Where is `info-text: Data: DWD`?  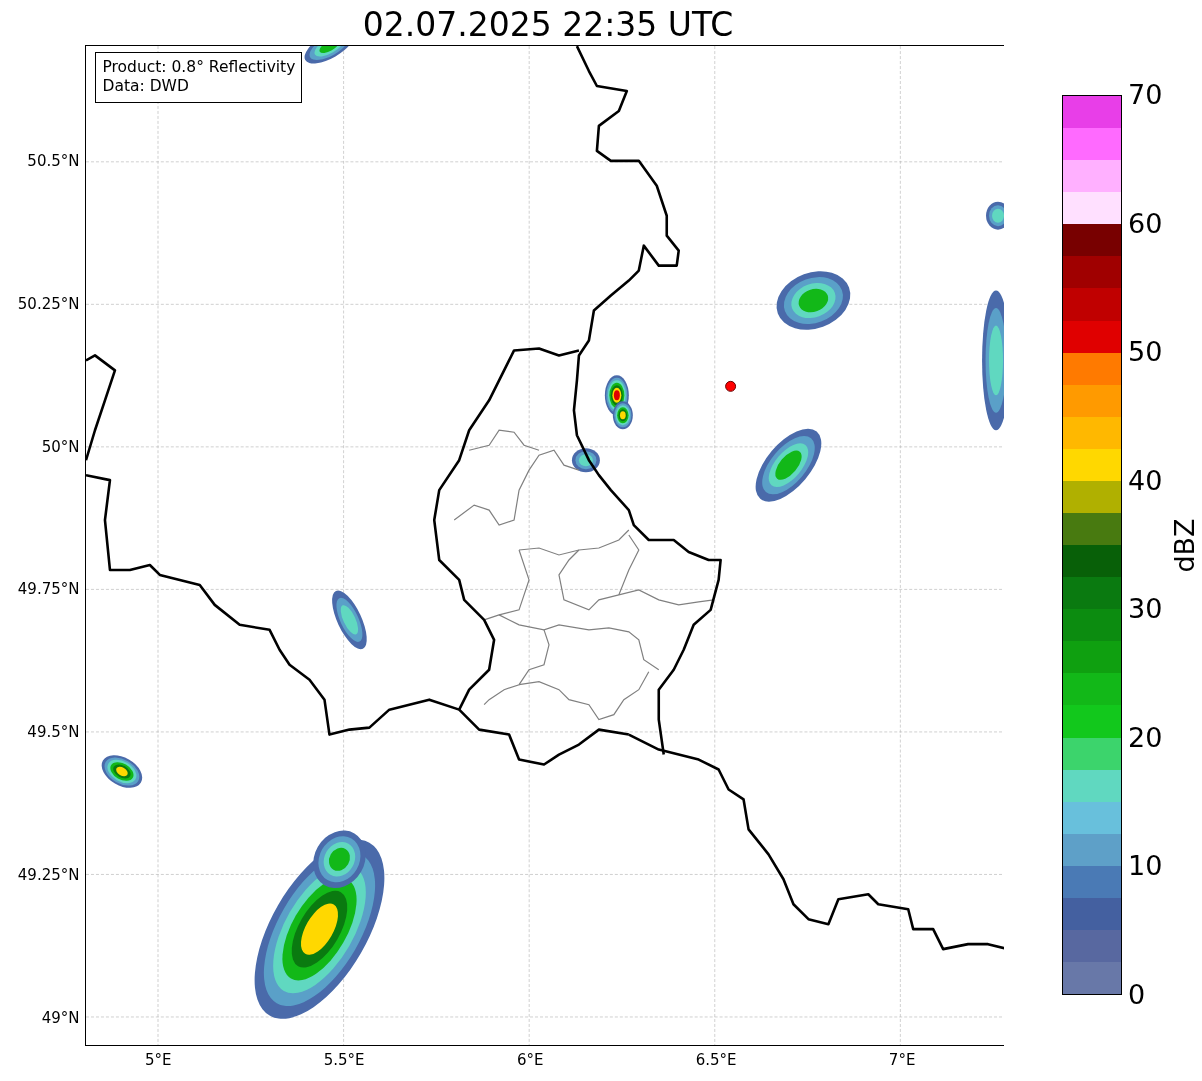
info-text: Data: DWD is located at coordinates (146, 86).